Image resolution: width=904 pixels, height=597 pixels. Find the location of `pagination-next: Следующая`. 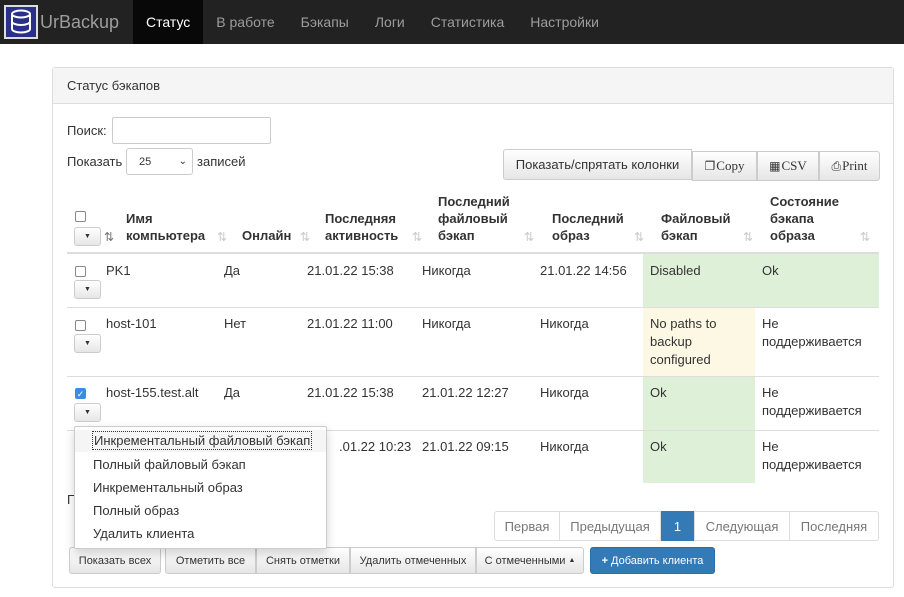

pagination-next: Следующая is located at coordinates (742, 526).